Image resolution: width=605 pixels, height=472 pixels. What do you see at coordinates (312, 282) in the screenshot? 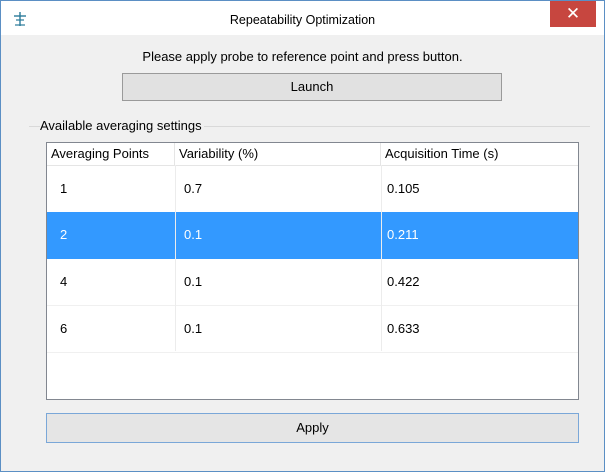
I see `table-row: 4 0.1 0.422` at bounding box center [312, 282].